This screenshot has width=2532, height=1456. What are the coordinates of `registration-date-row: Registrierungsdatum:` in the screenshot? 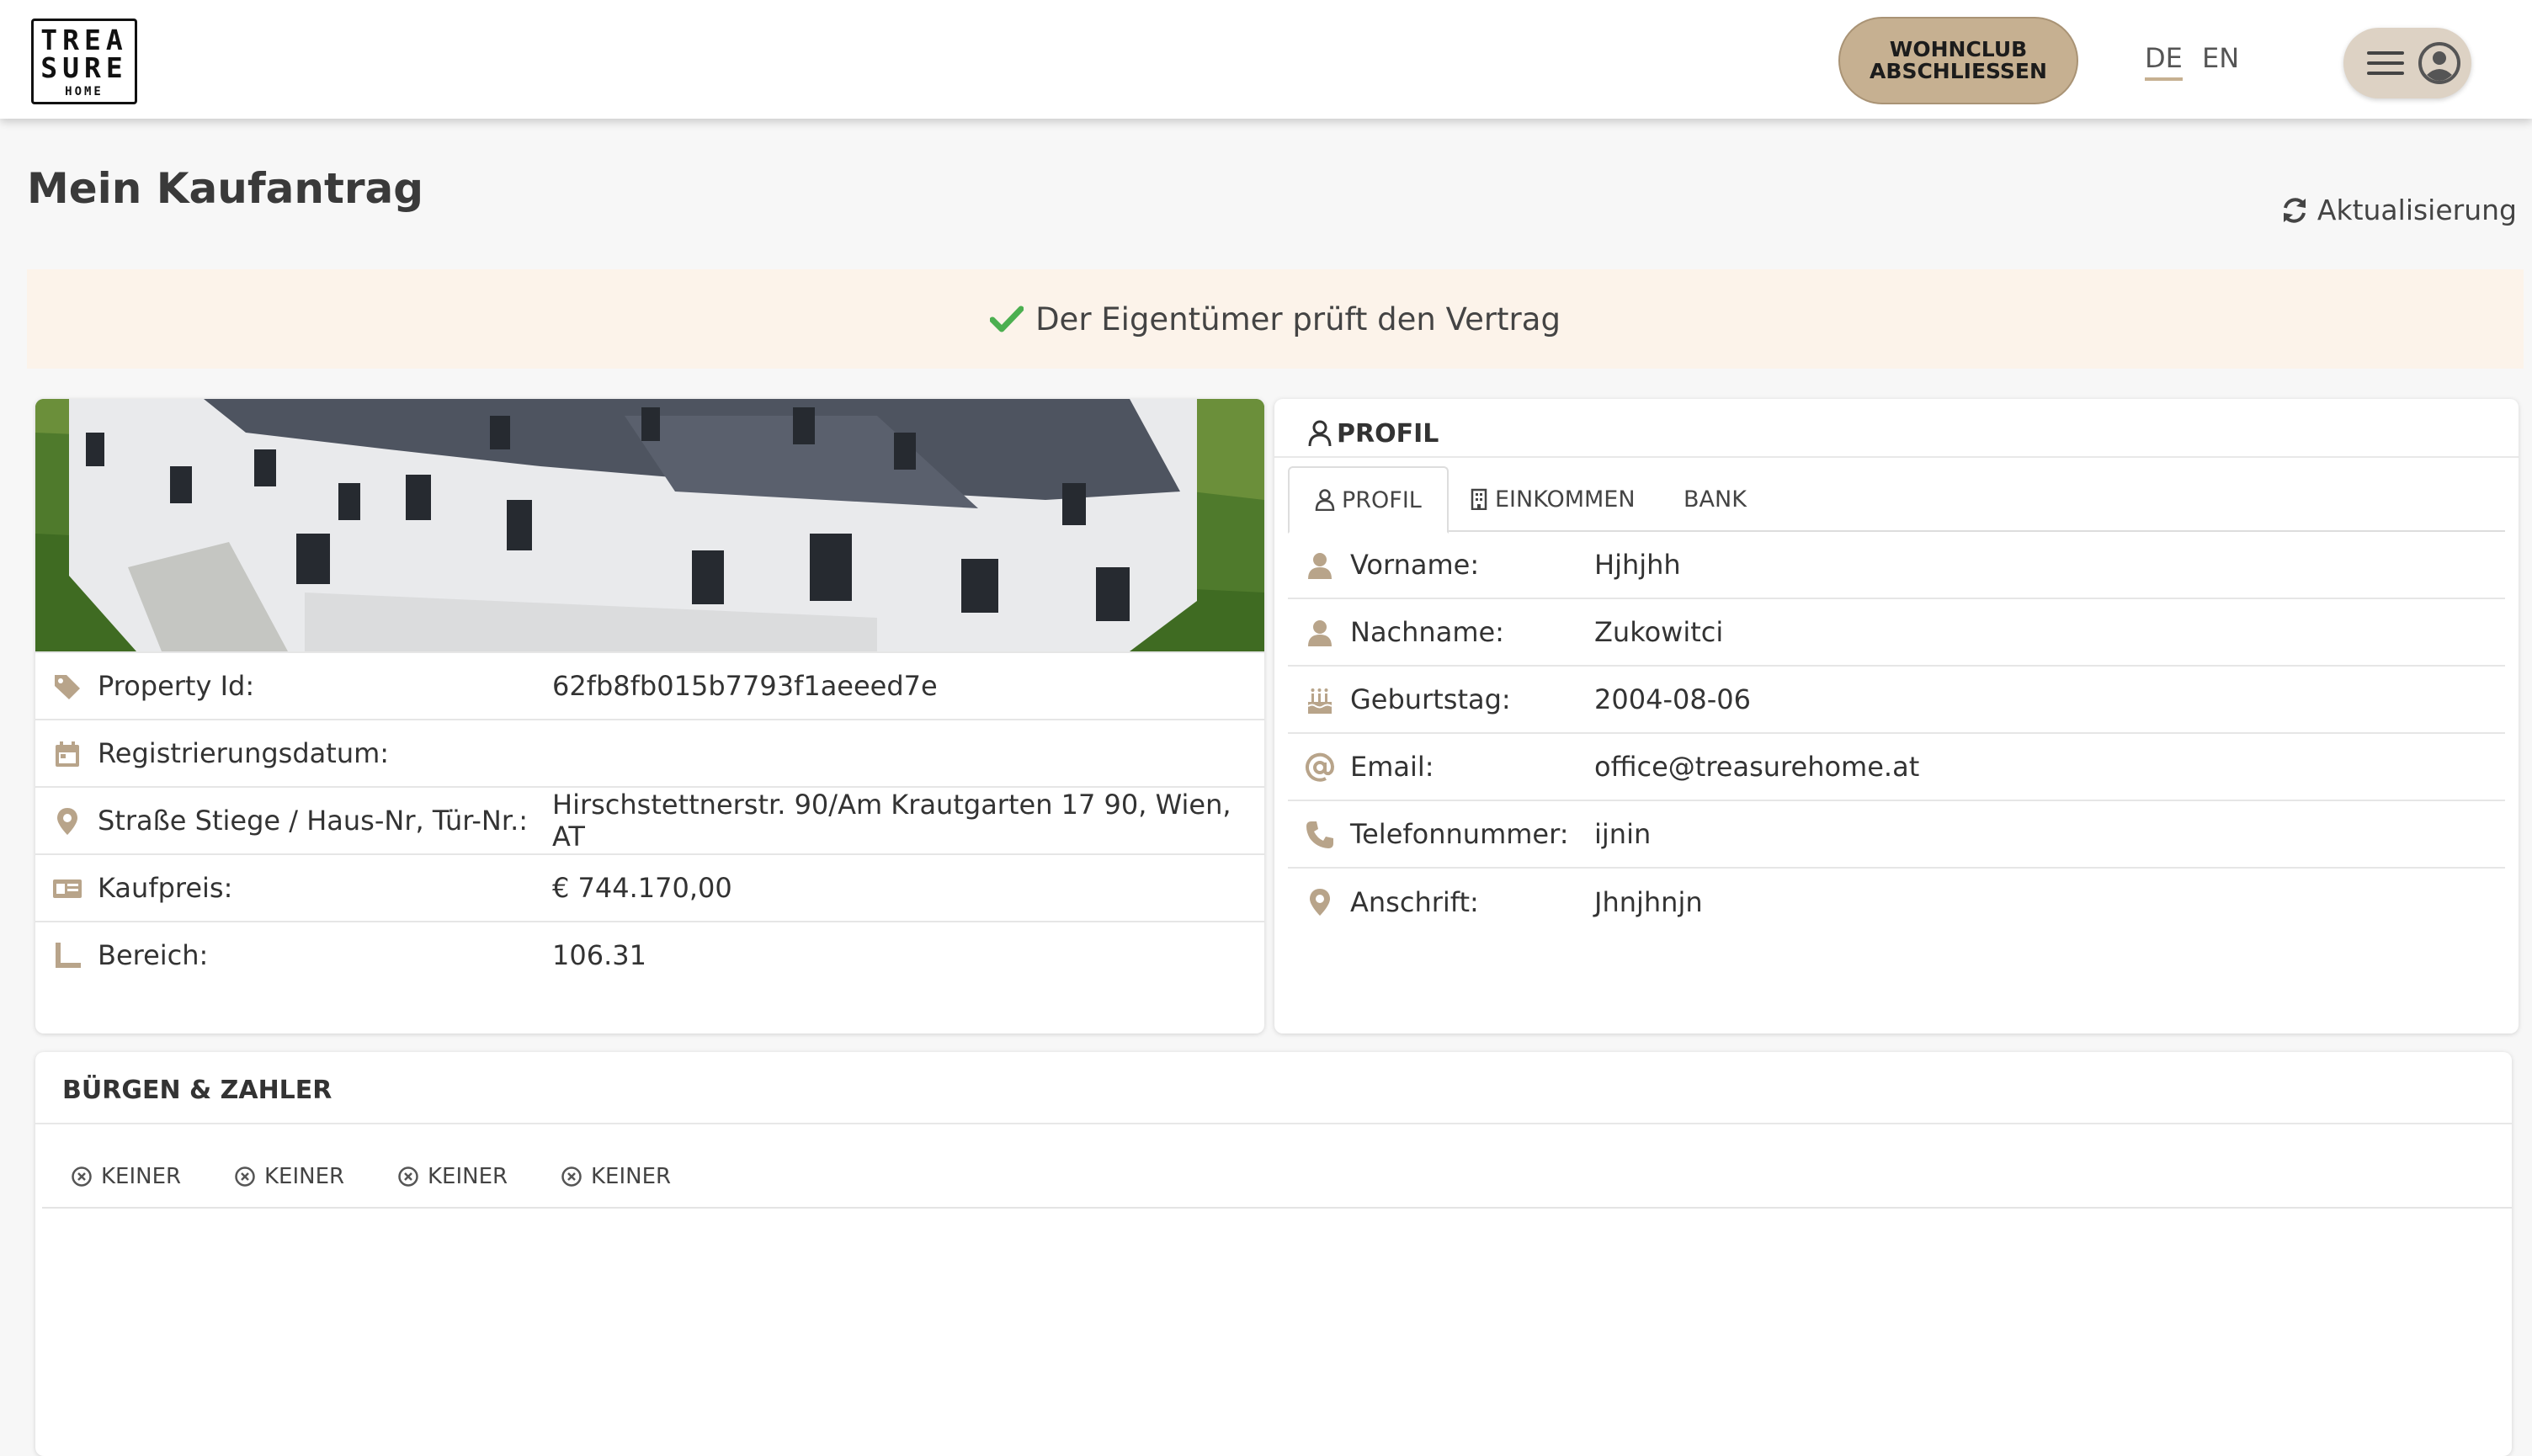 It's located at (649, 752).